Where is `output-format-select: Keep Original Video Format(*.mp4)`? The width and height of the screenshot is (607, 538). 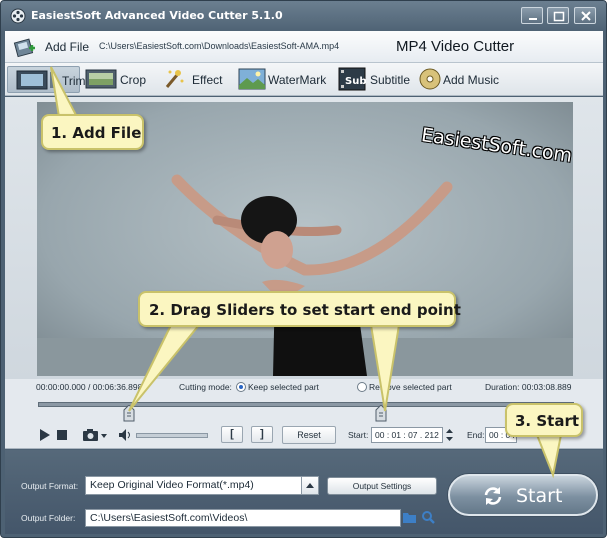 output-format-select: Keep Original Video Format(*.mp4) is located at coordinates (193, 485).